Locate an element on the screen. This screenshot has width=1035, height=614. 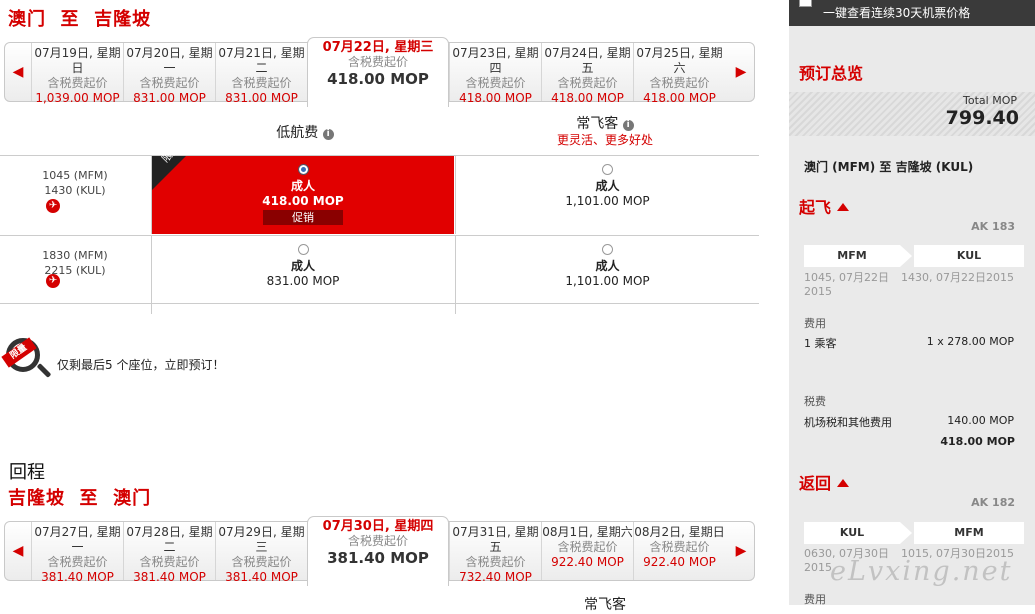
summary-title: 预订总览 is located at coordinates (831, 73).